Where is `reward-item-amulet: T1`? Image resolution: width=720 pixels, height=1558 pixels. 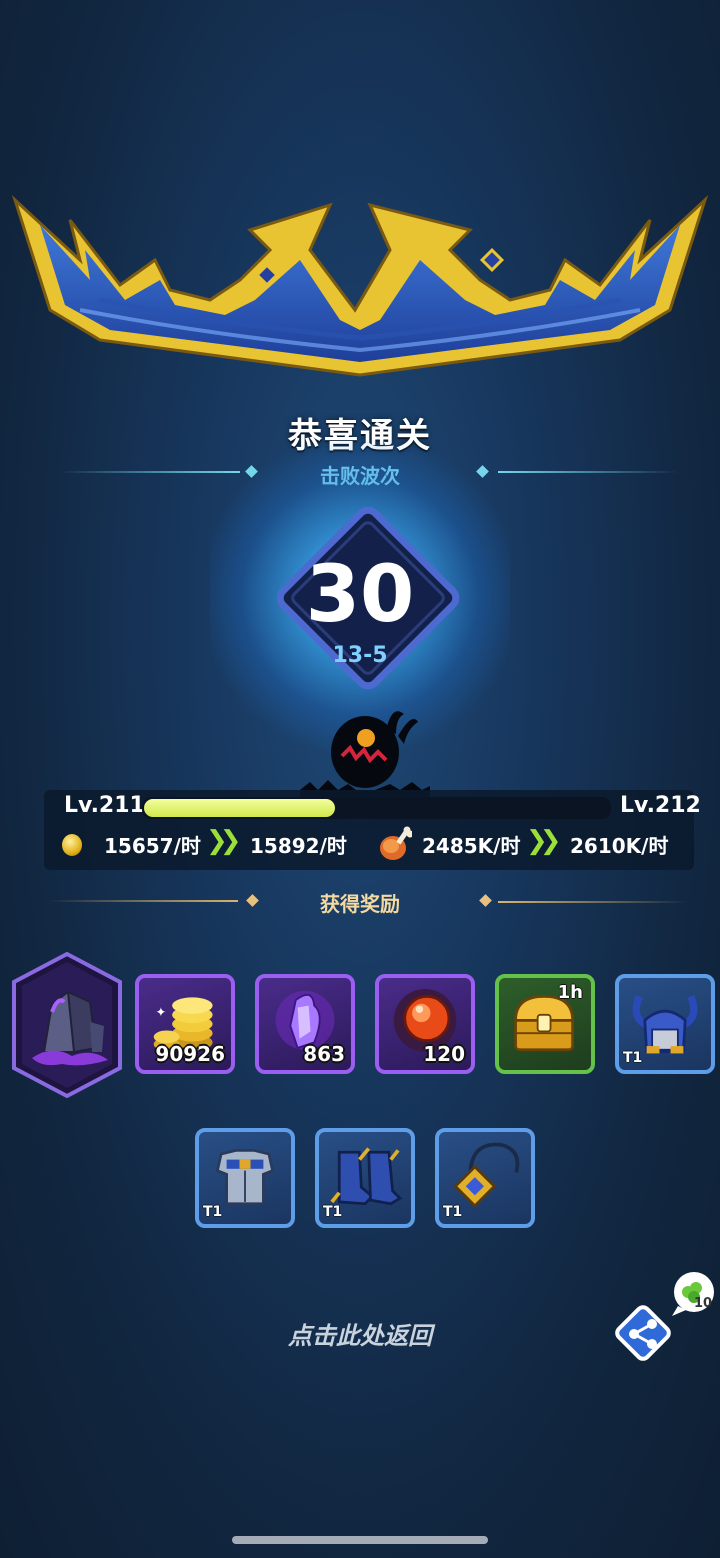 reward-item-amulet: T1 is located at coordinates (485, 1178).